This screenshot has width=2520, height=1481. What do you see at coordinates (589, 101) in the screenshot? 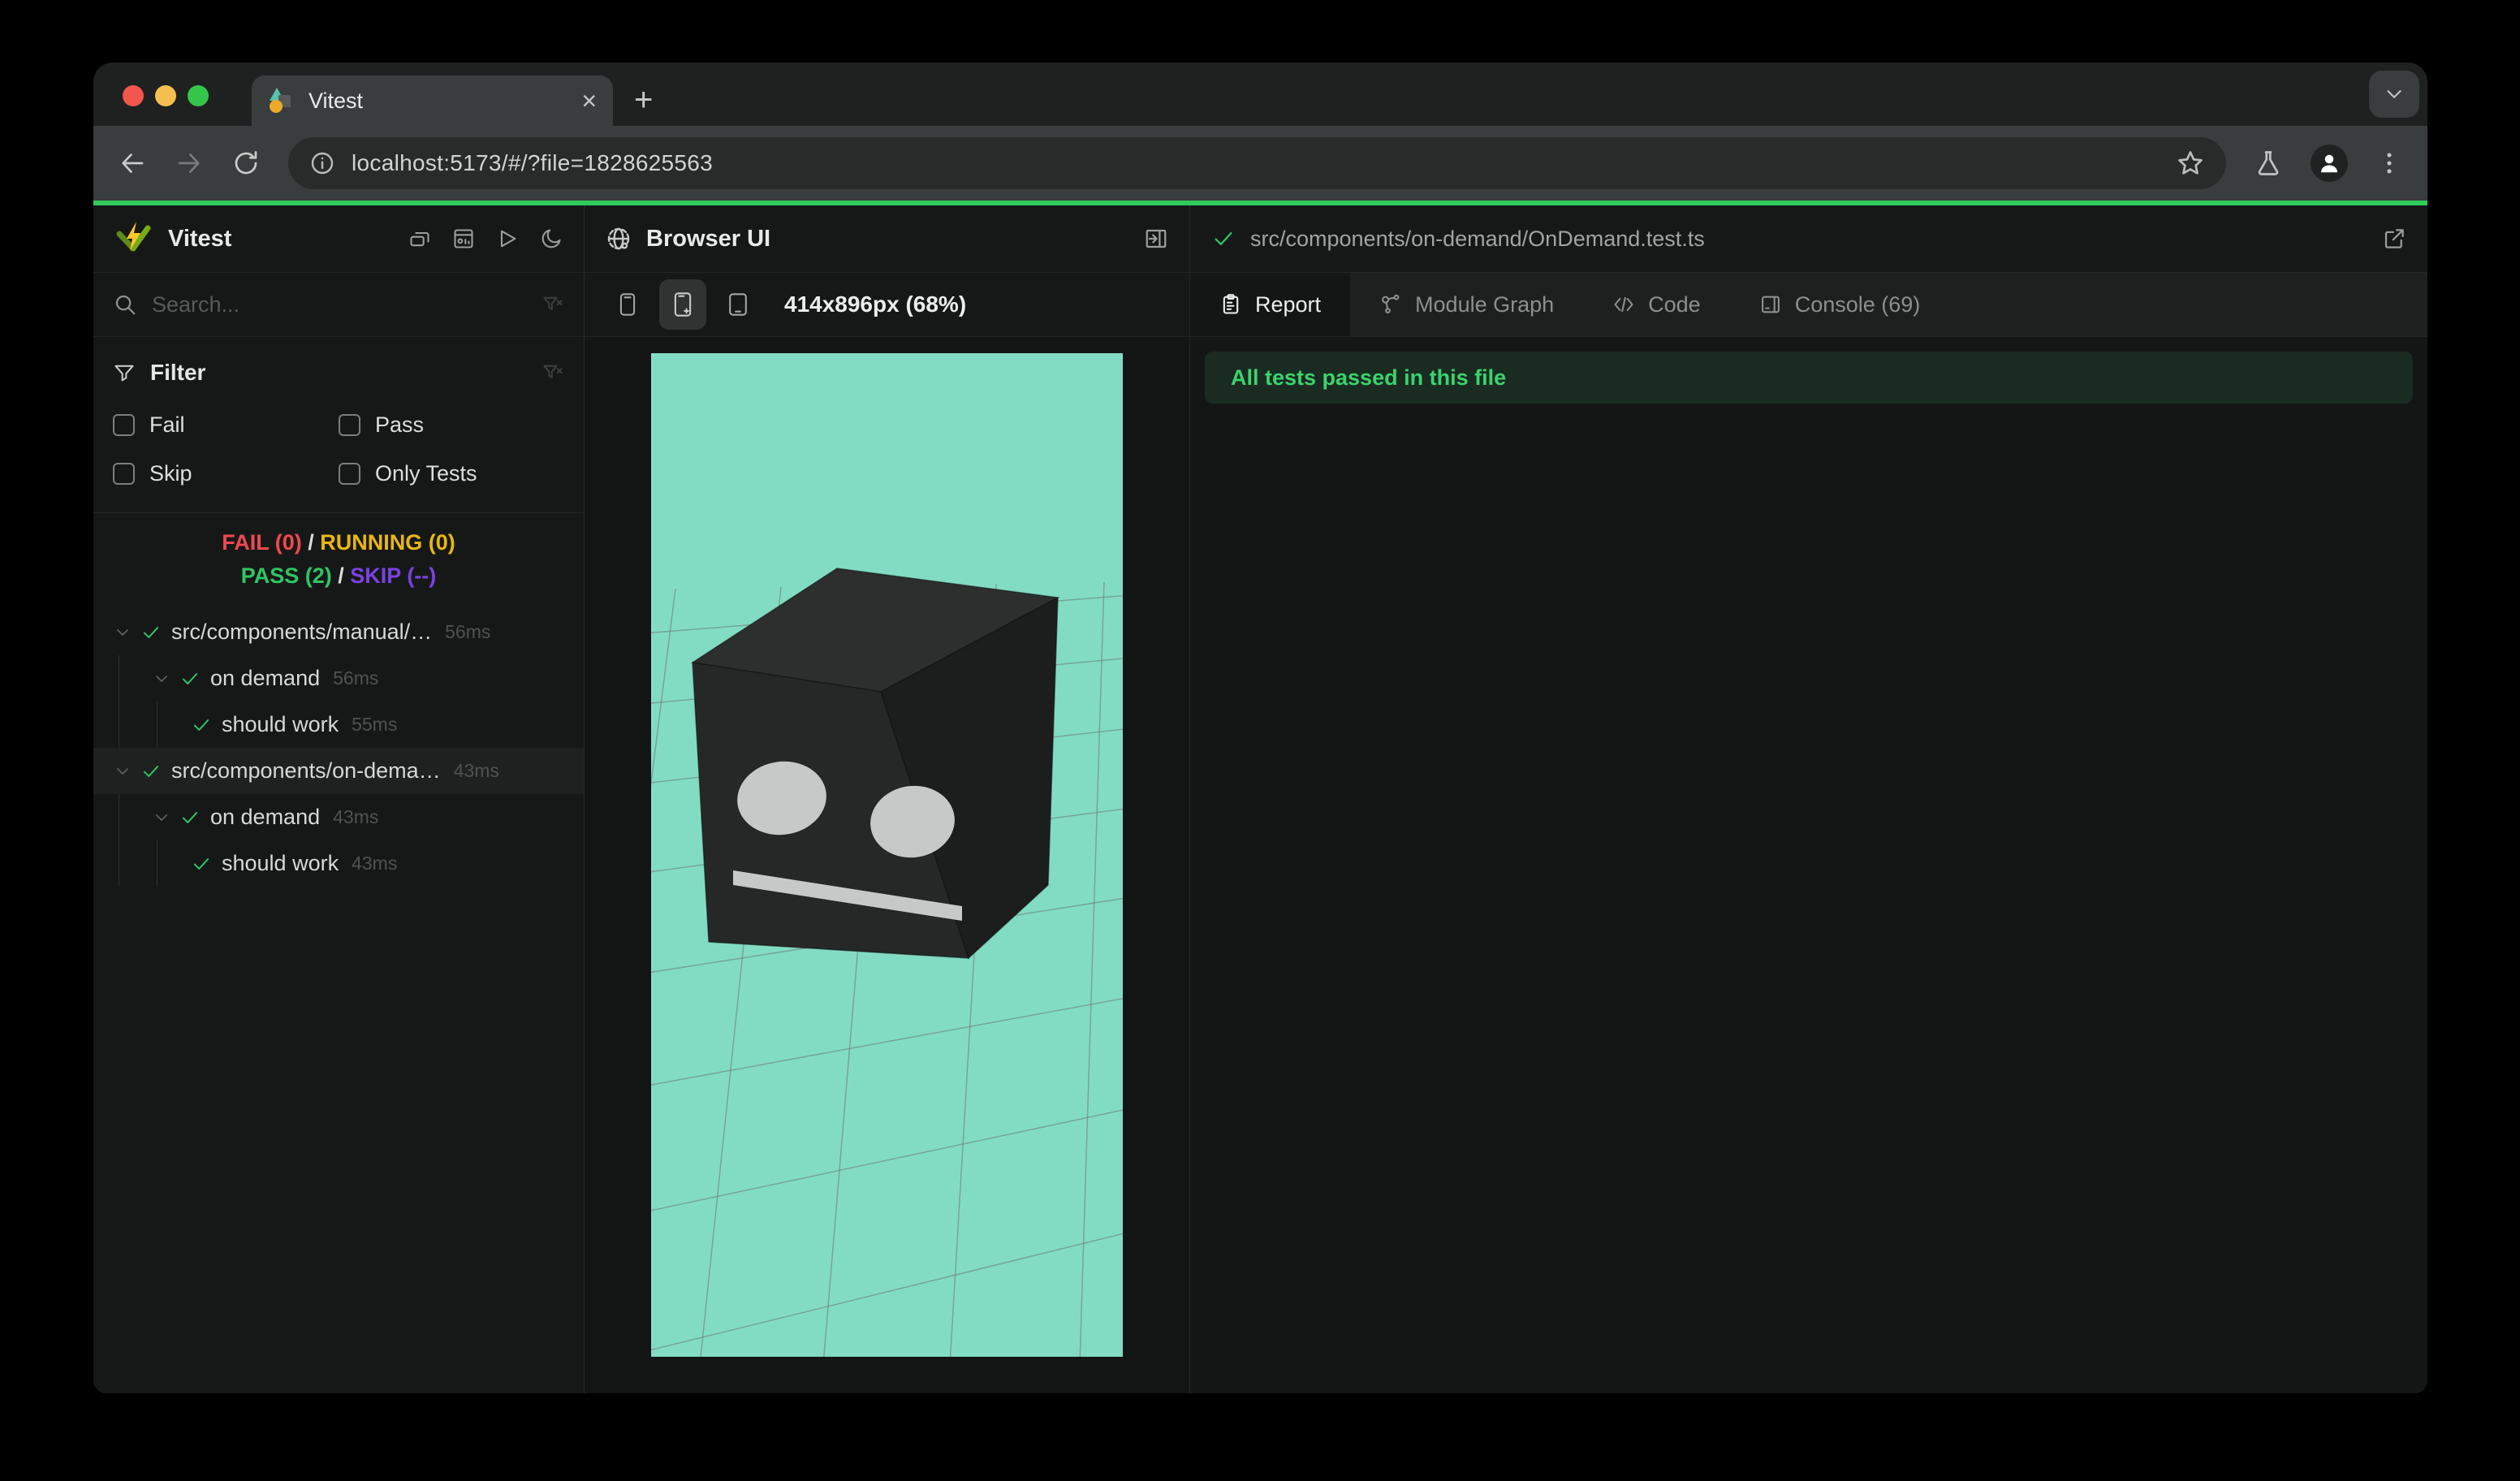
I see `close-tab-icon: ×` at bounding box center [589, 101].